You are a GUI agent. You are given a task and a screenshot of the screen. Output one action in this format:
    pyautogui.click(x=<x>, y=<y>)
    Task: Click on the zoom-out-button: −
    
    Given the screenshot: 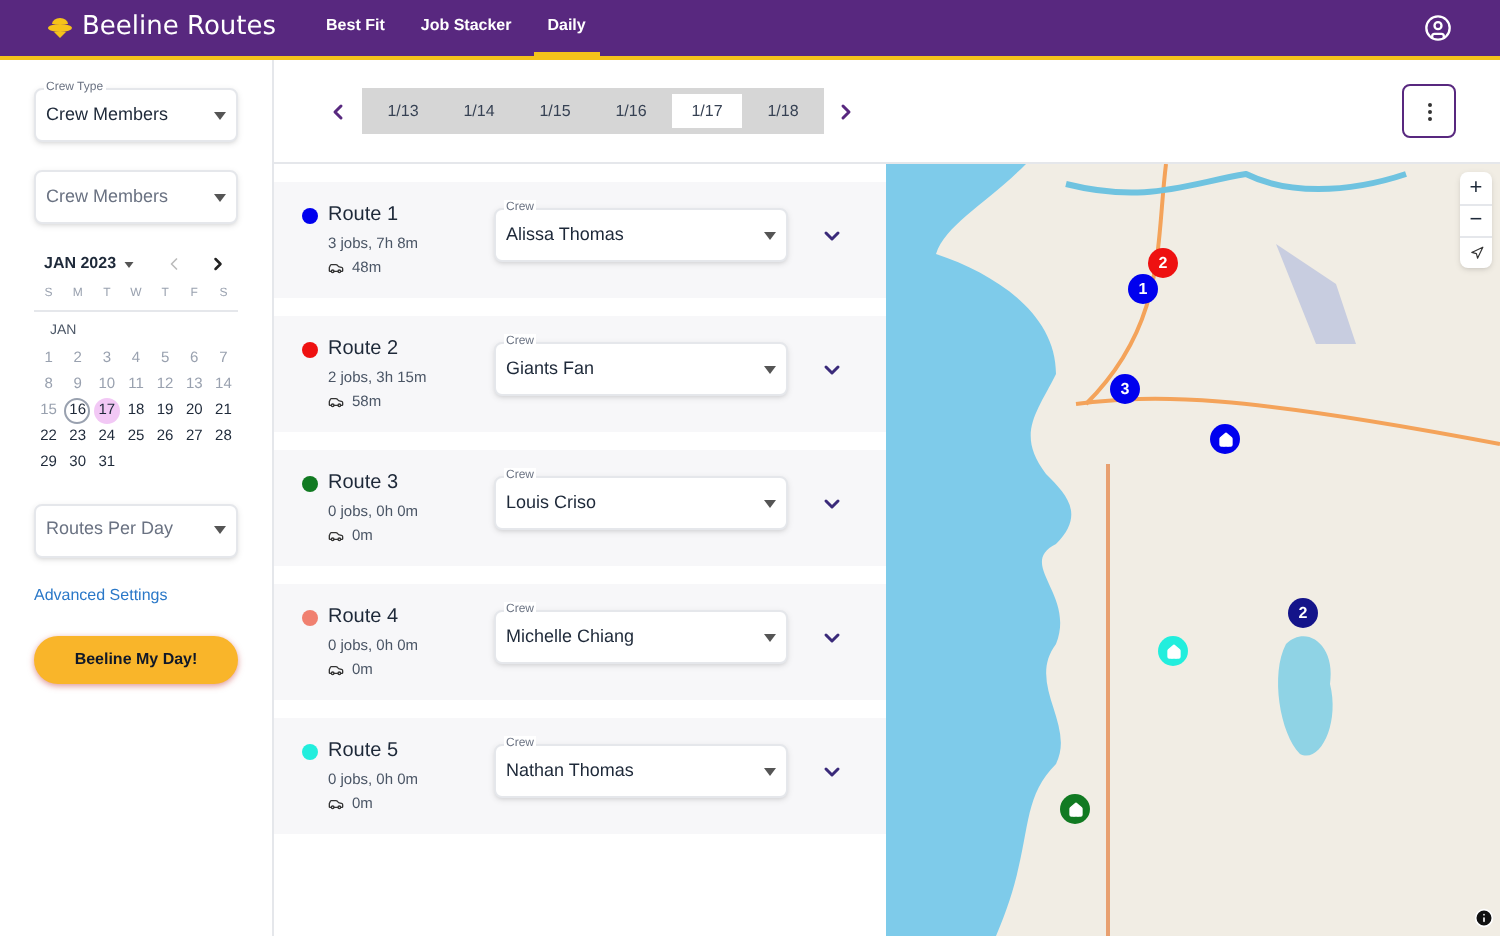 What is the action you would take?
    pyautogui.click(x=1476, y=220)
    